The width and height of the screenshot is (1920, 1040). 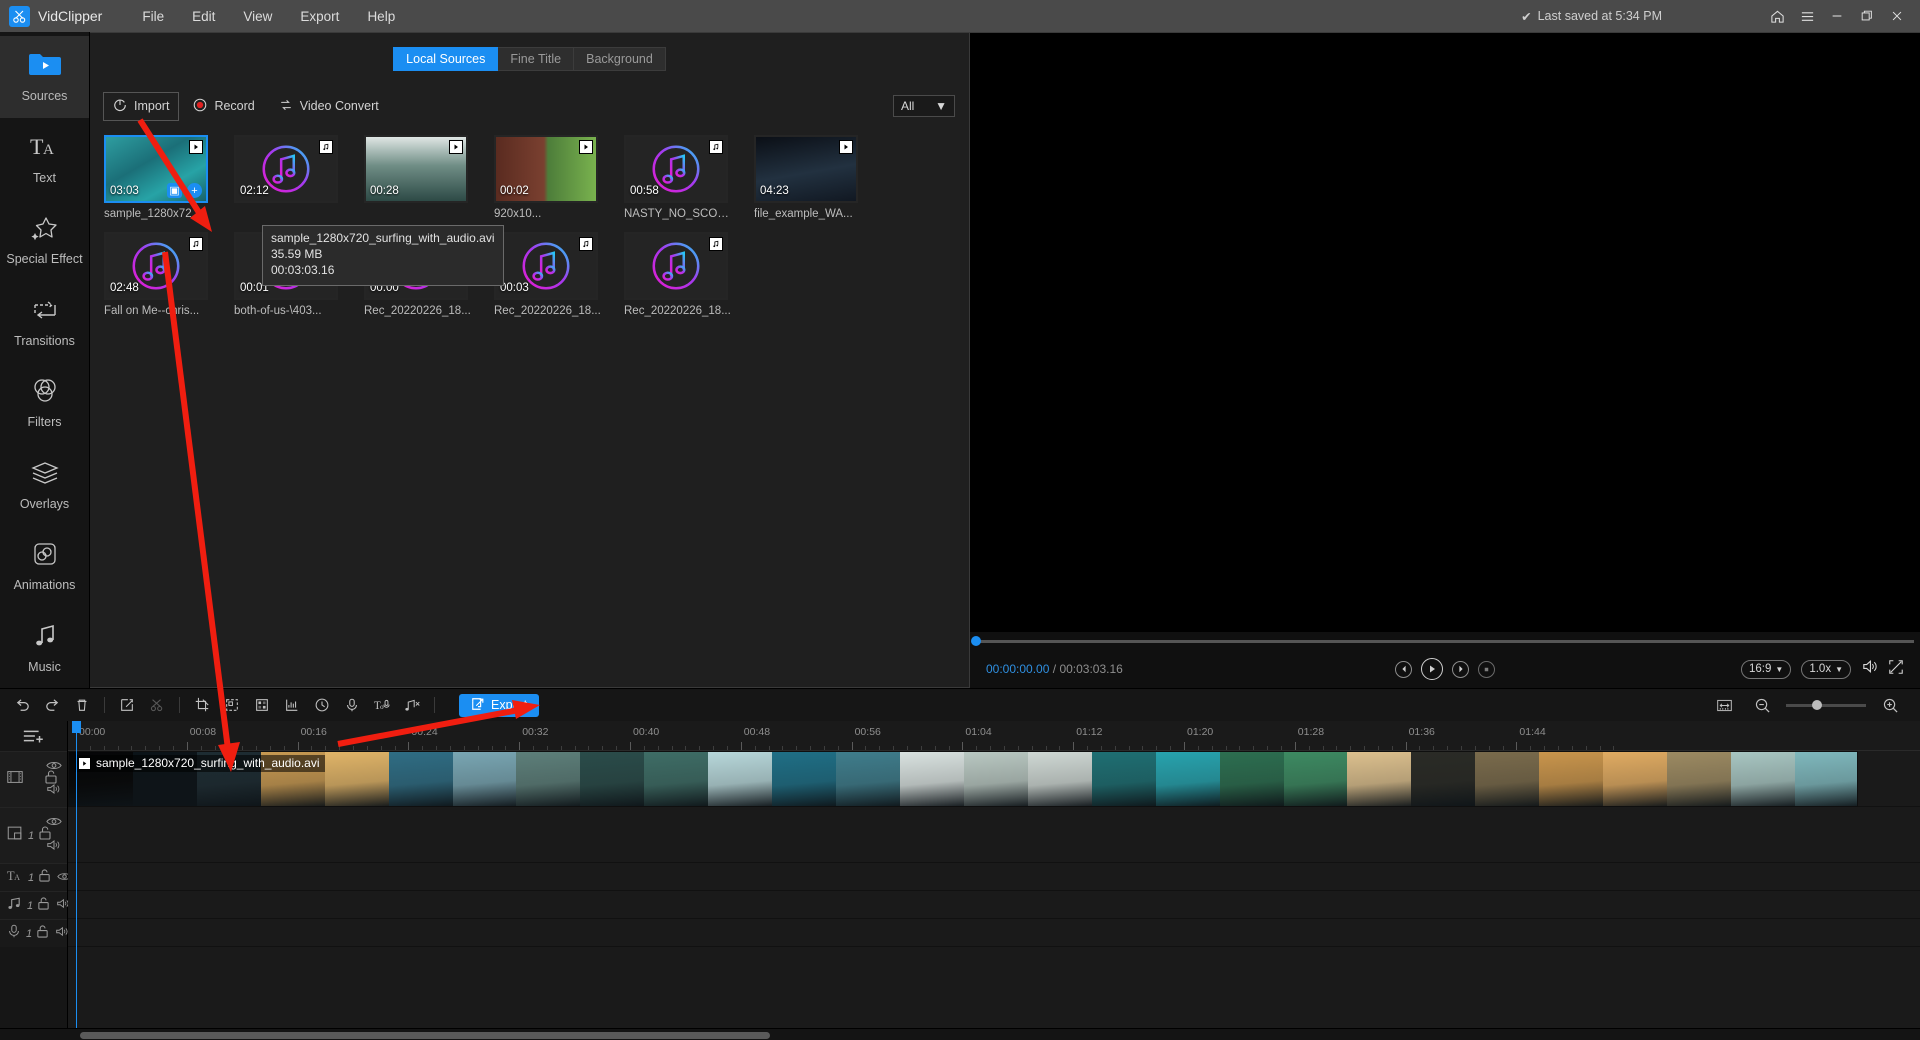 What do you see at coordinates (1837, 16) in the screenshot?
I see `minimize-icon` at bounding box center [1837, 16].